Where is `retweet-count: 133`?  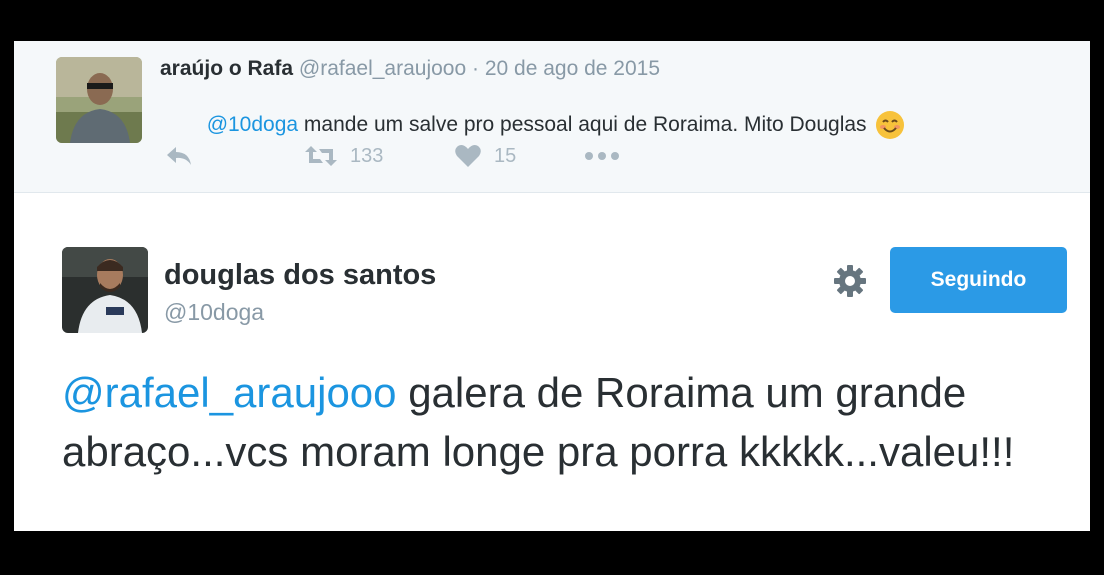
retweet-count: 133 is located at coordinates (367, 155).